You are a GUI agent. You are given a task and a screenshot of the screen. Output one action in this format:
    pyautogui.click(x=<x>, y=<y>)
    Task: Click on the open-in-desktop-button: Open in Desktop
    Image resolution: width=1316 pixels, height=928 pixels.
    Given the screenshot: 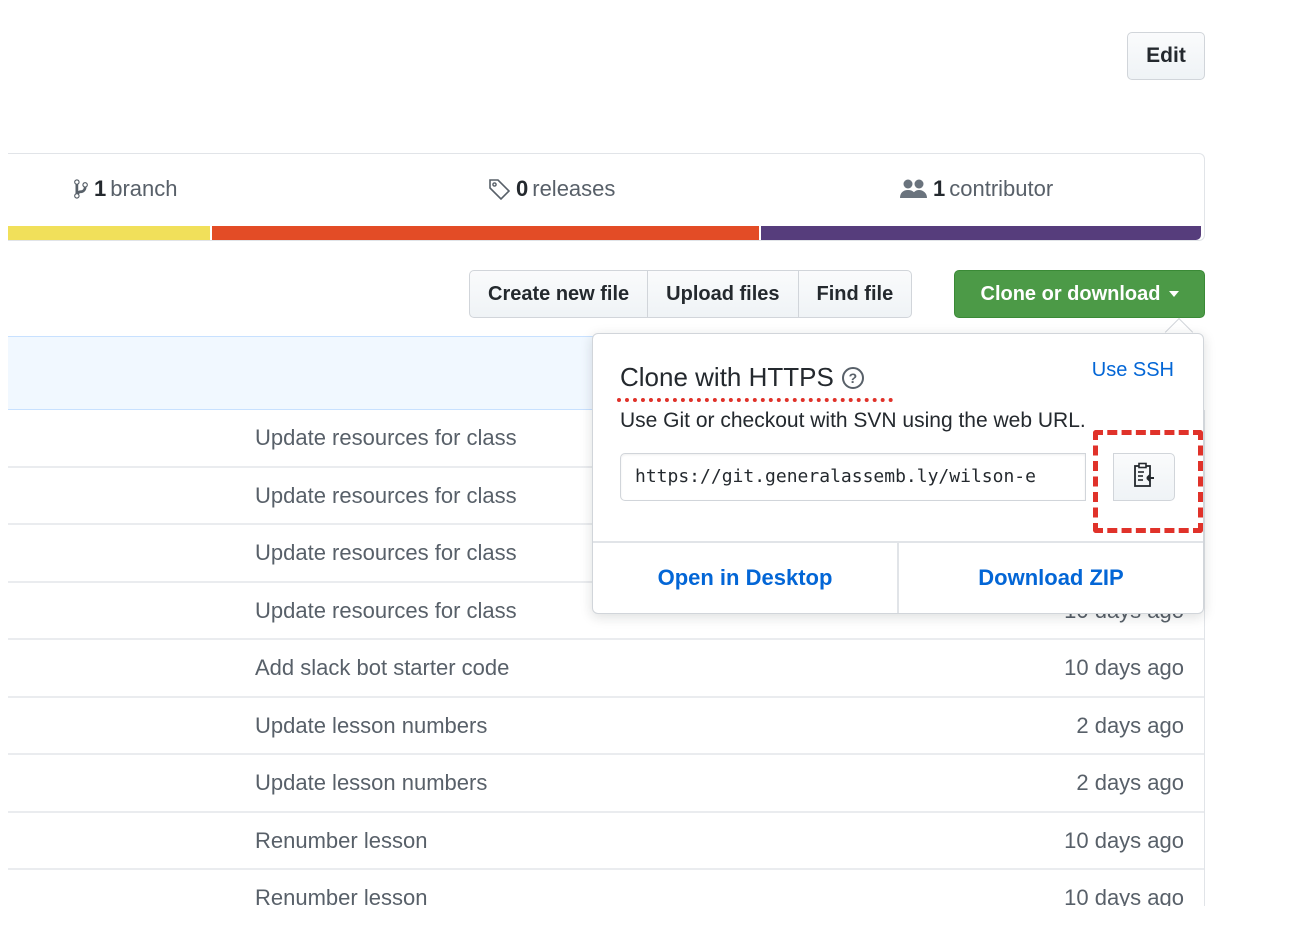 What is the action you would take?
    pyautogui.click(x=745, y=578)
    